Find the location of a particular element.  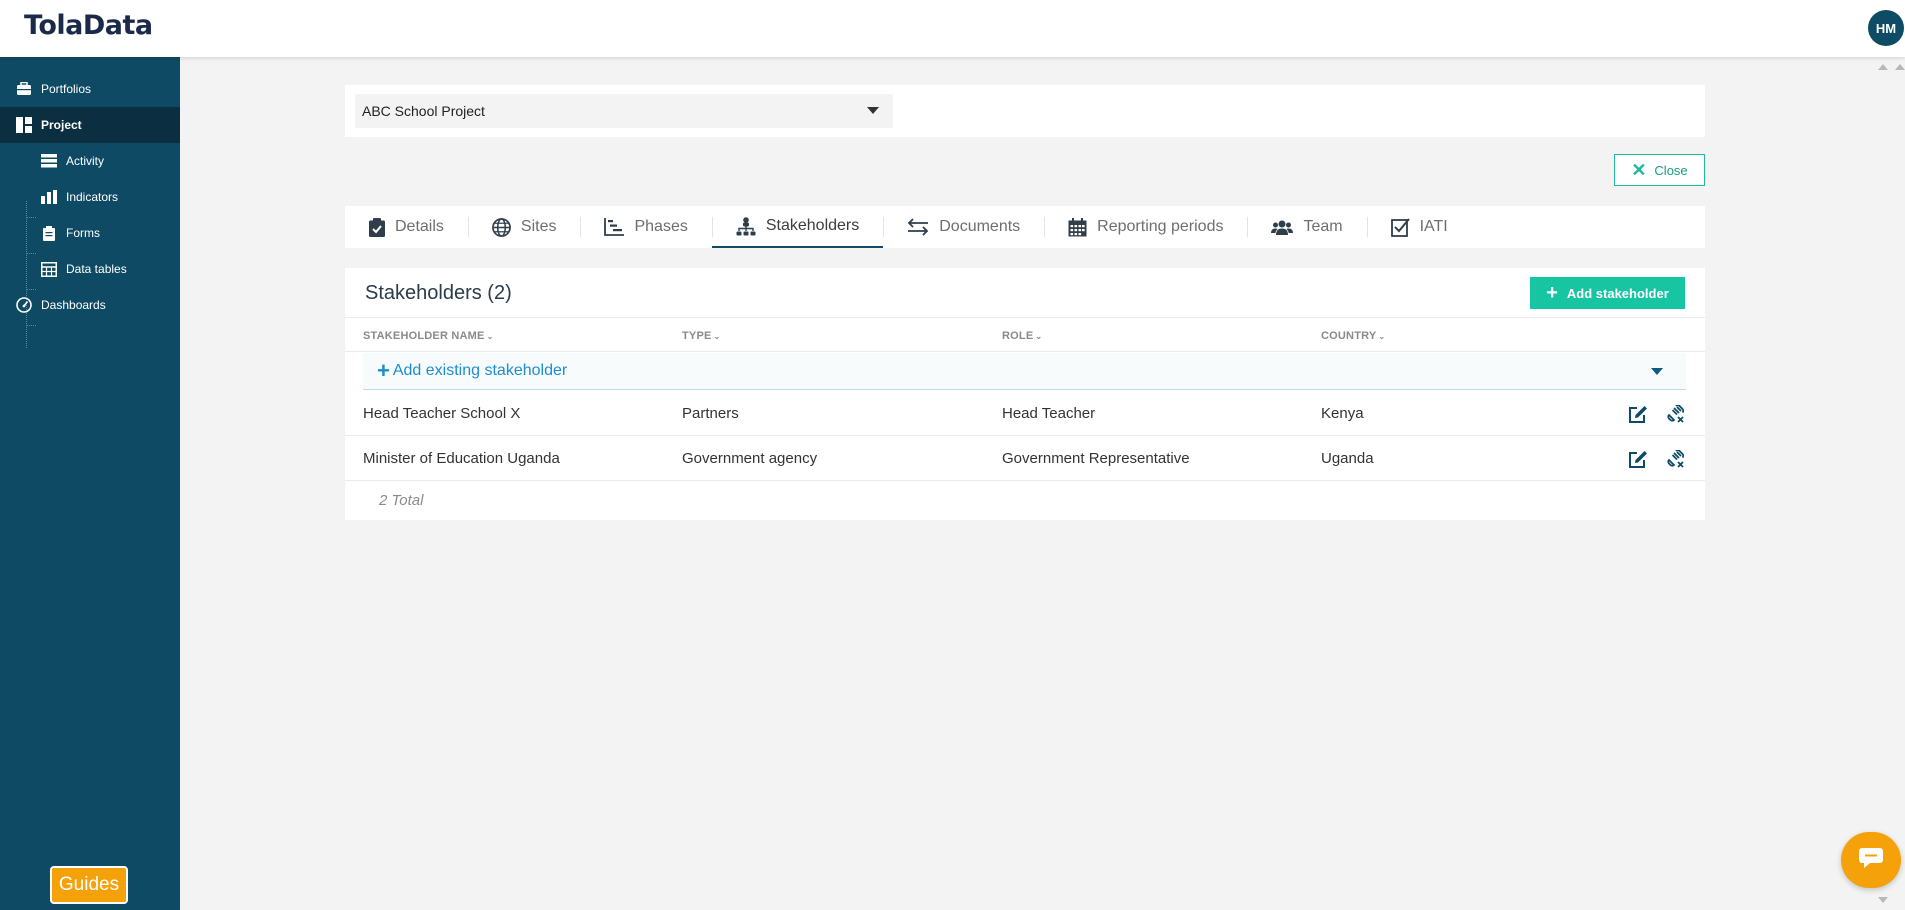

tab-label: Details is located at coordinates (419, 226).